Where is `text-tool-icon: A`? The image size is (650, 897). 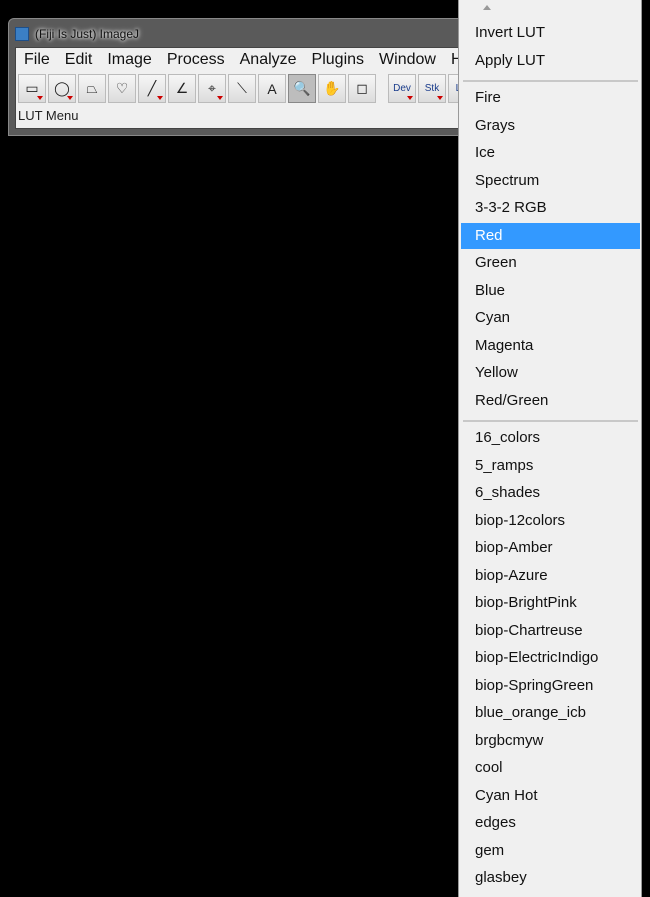
text-tool-icon: A is located at coordinates (272, 88).